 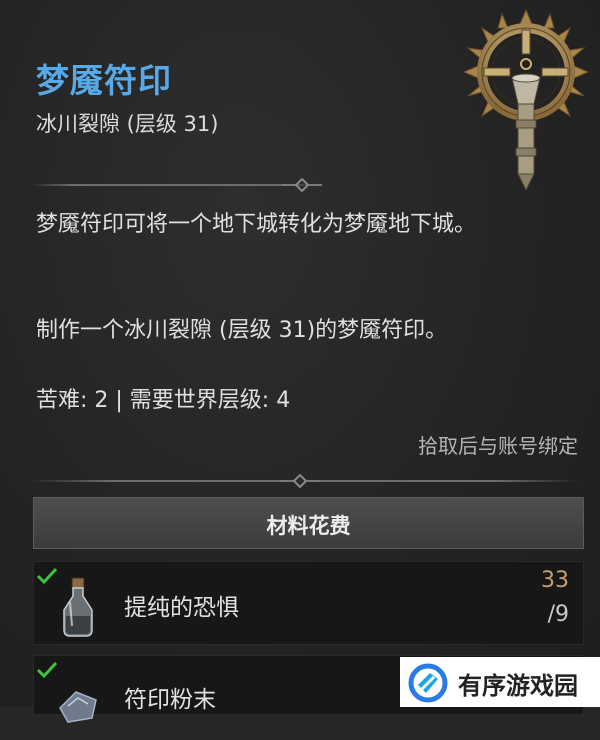 I want to click on material-row: 提纯的恐惧 33 /9, so click(x=308, y=603).